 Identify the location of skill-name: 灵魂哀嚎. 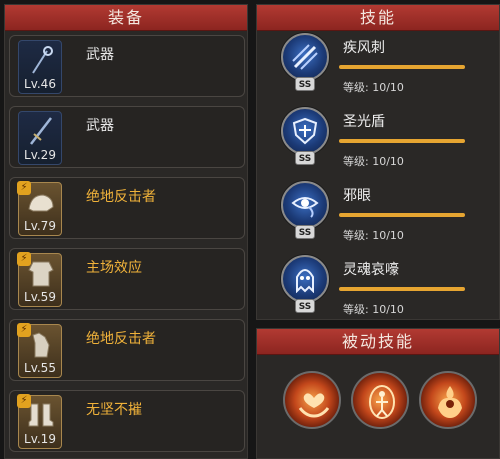
(371, 270).